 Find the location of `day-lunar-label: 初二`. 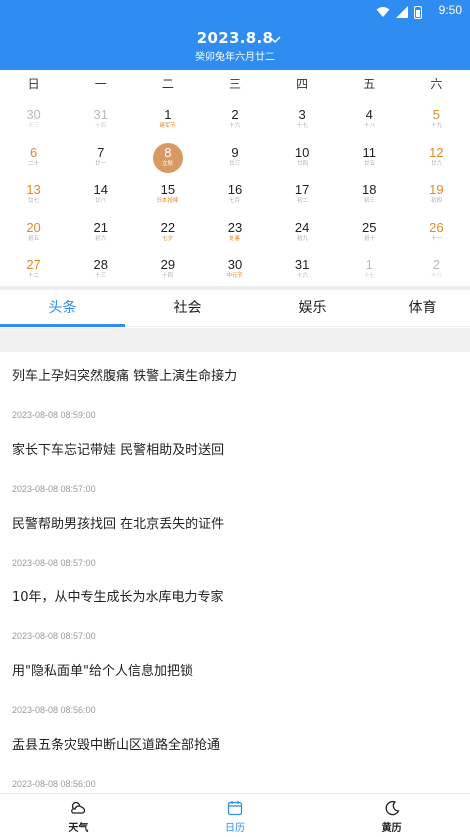

day-lunar-label: 初二 is located at coordinates (302, 200).